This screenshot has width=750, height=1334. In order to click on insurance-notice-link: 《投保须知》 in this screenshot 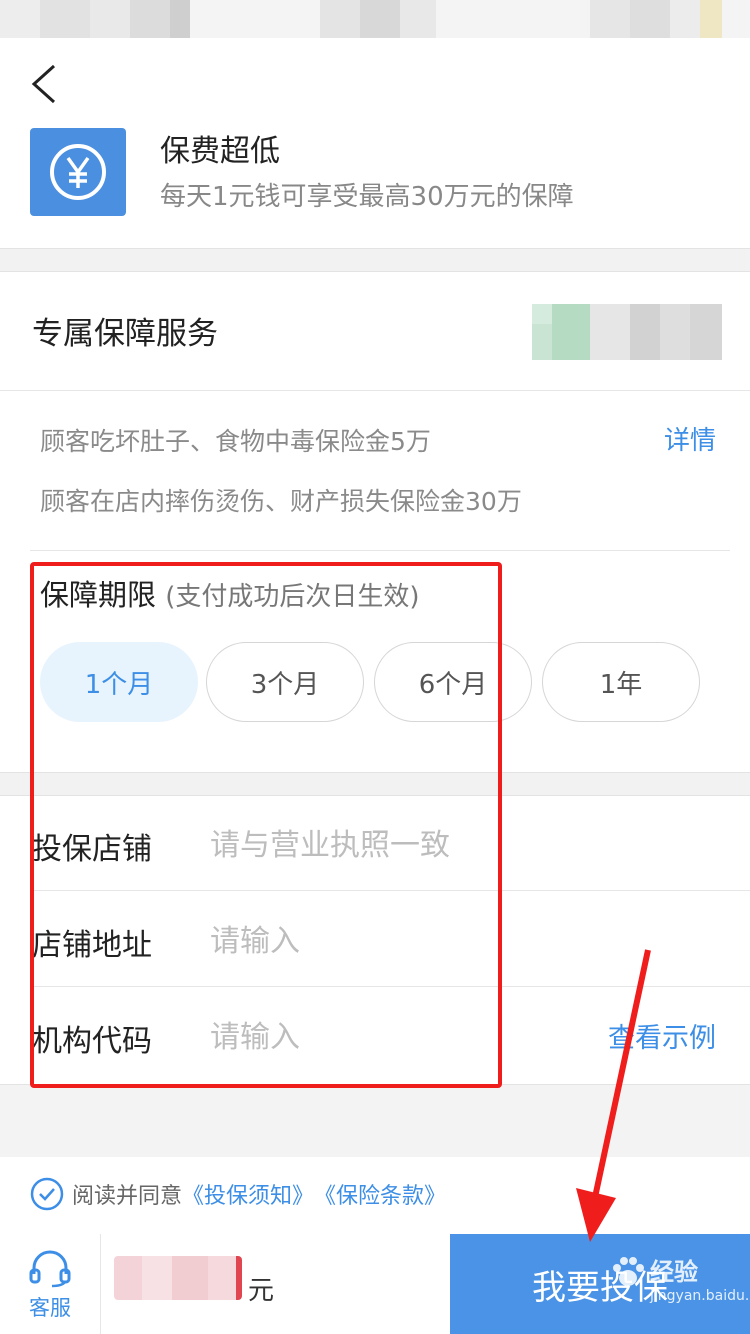, I will do `click(248, 1194)`.